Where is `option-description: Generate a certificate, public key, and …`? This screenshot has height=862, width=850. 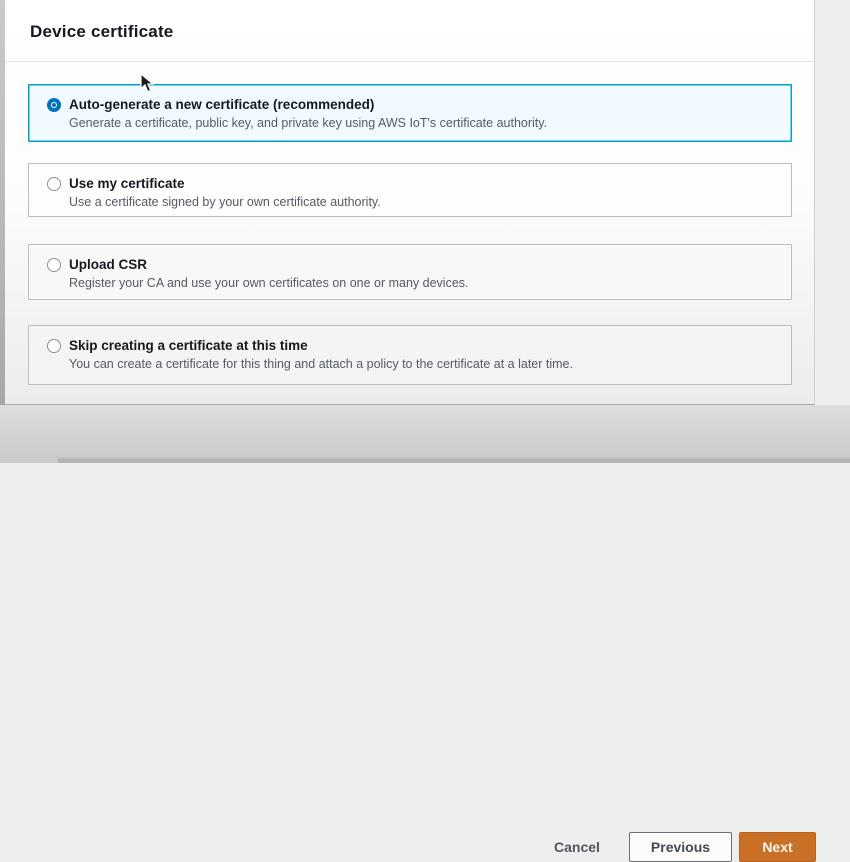 option-description: Generate a certificate, public key, and … is located at coordinates (308, 123).